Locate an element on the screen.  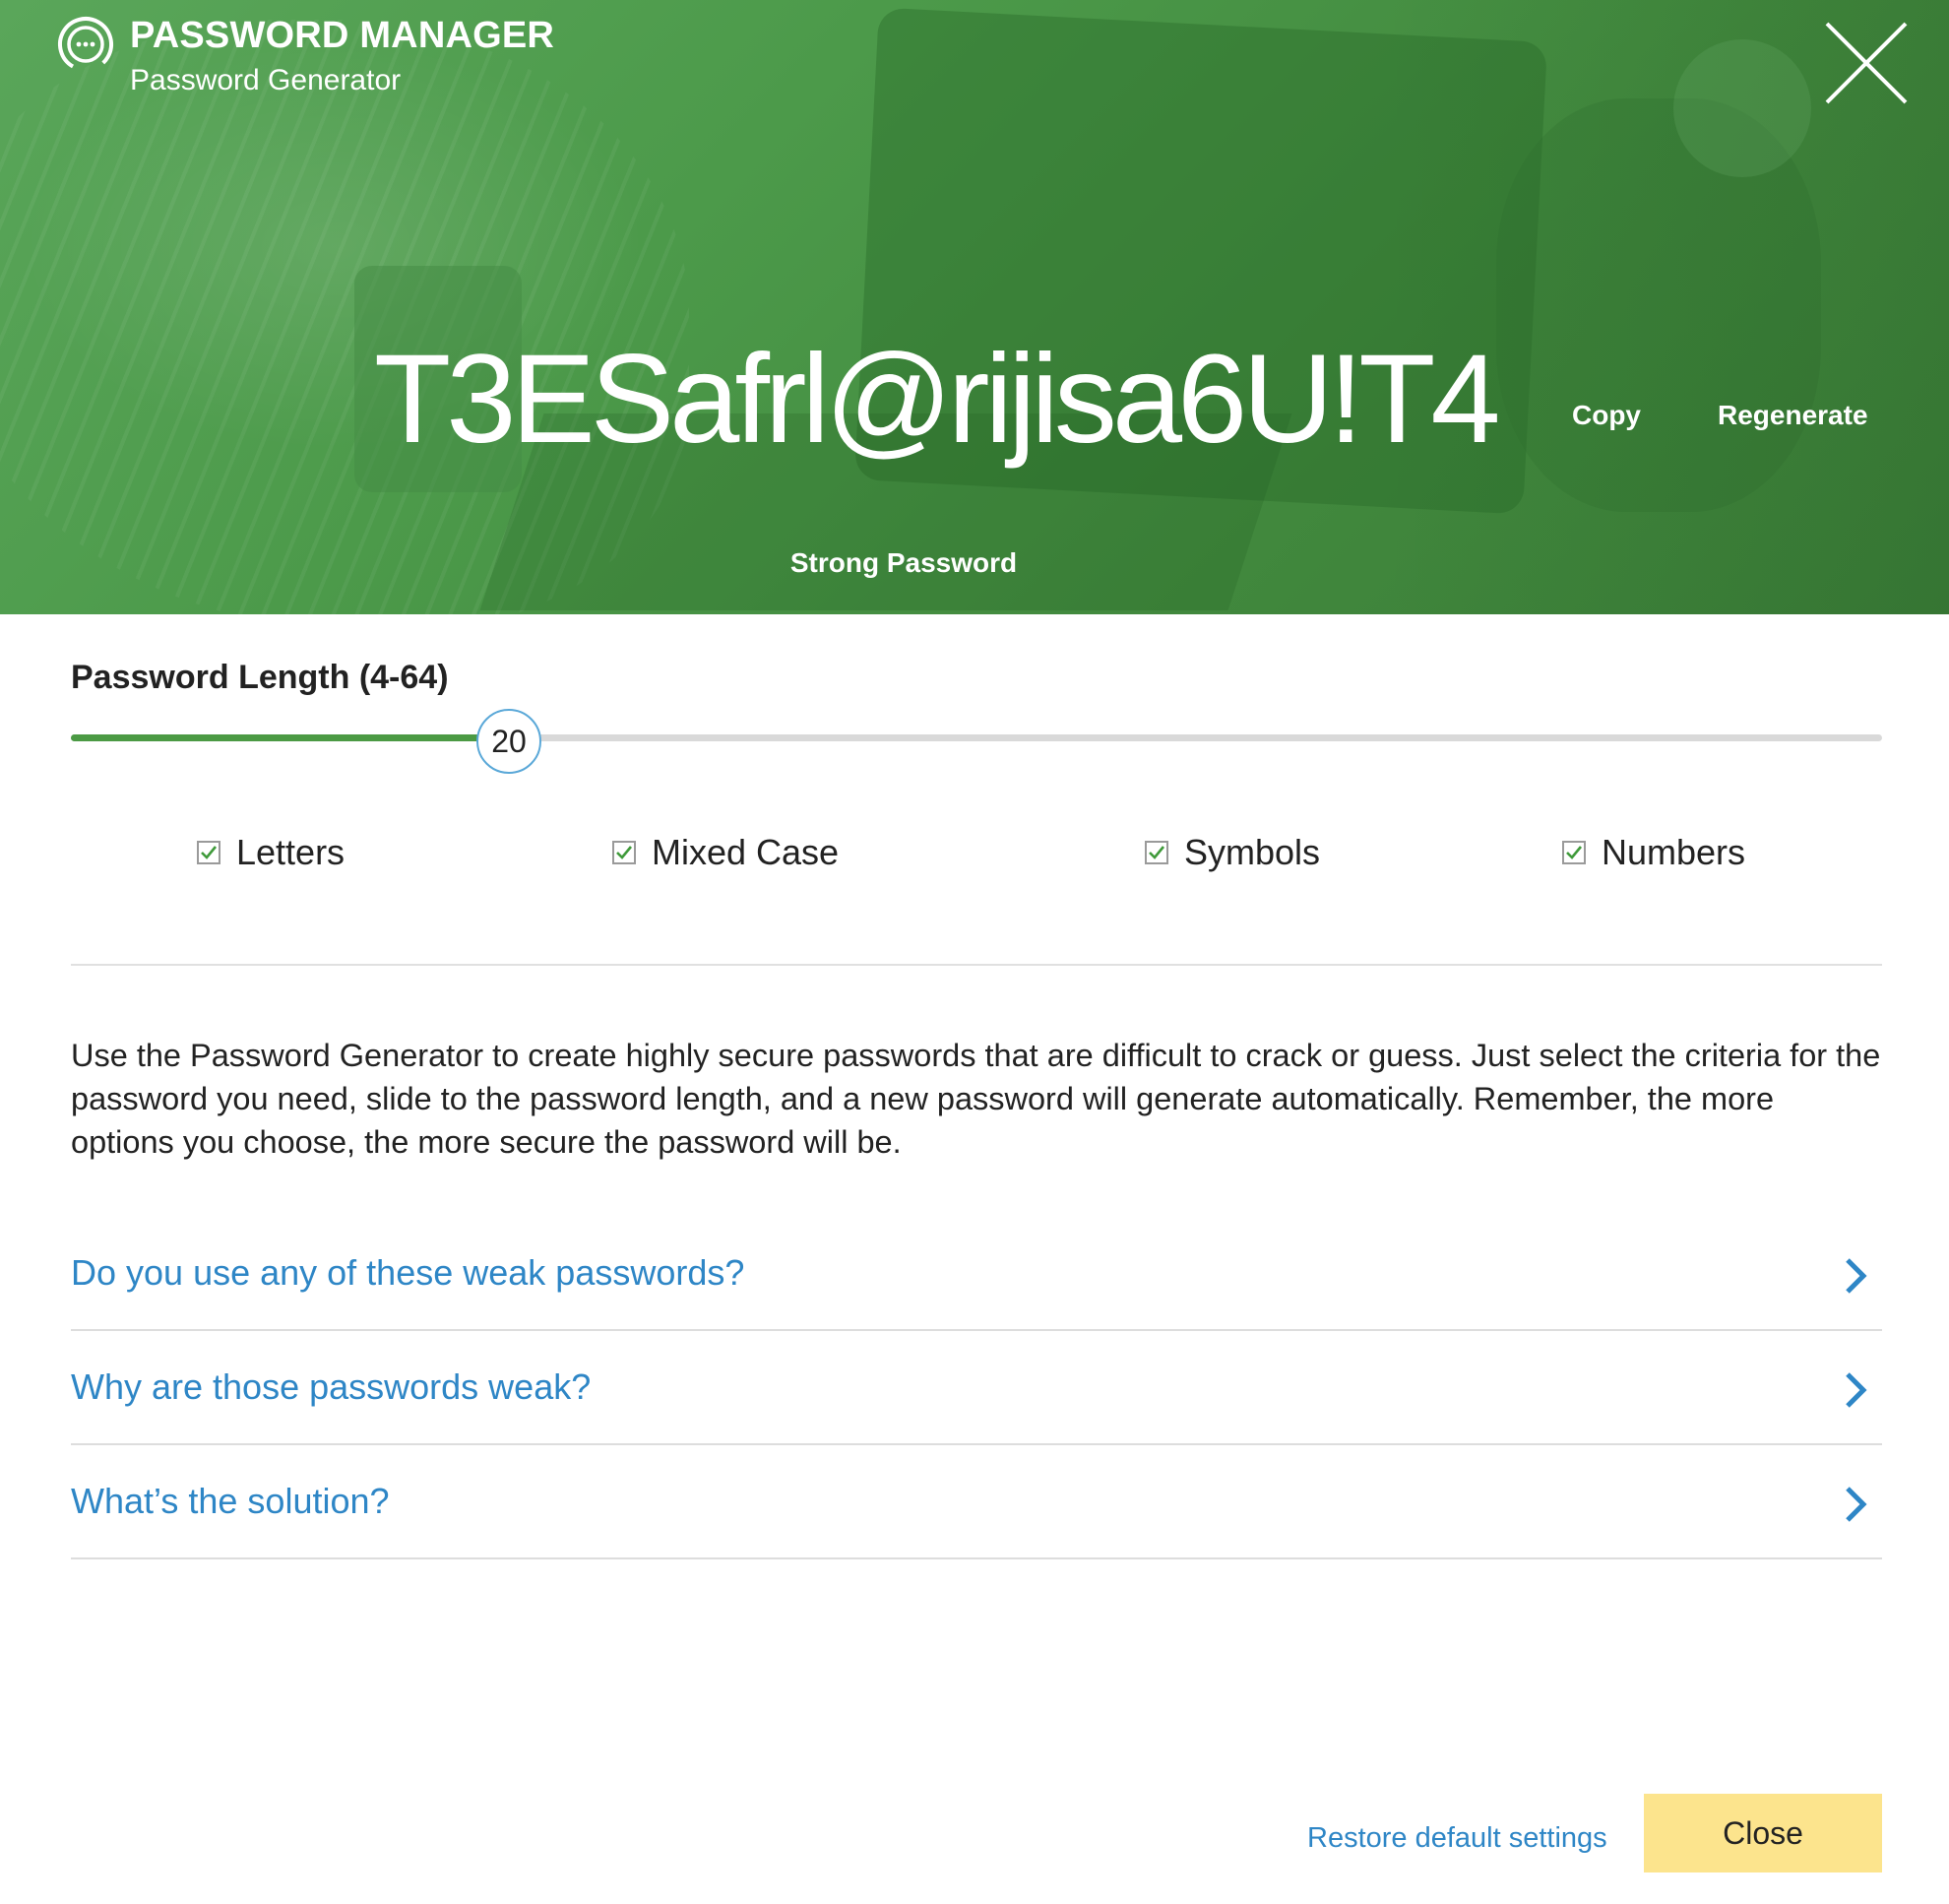
option-symbols: Symbols is located at coordinates (1232, 852).